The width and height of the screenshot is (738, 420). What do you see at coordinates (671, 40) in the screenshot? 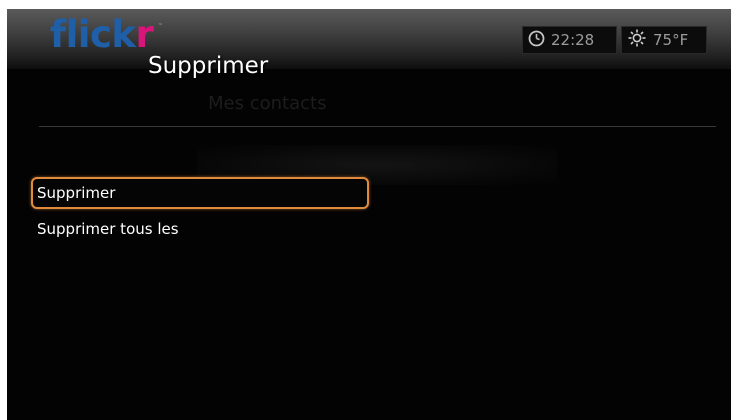
I see `temperature-value: 75°F` at bounding box center [671, 40].